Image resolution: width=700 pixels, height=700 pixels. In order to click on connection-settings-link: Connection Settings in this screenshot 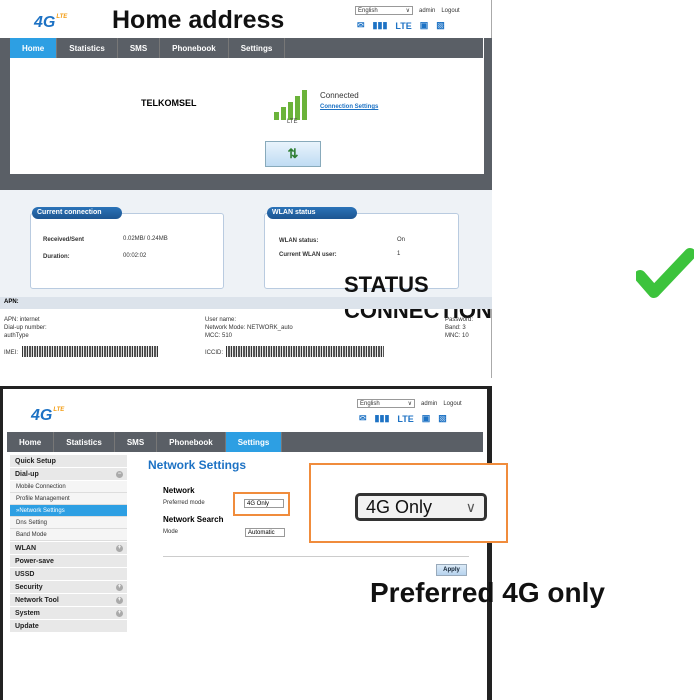, I will do `click(349, 107)`.